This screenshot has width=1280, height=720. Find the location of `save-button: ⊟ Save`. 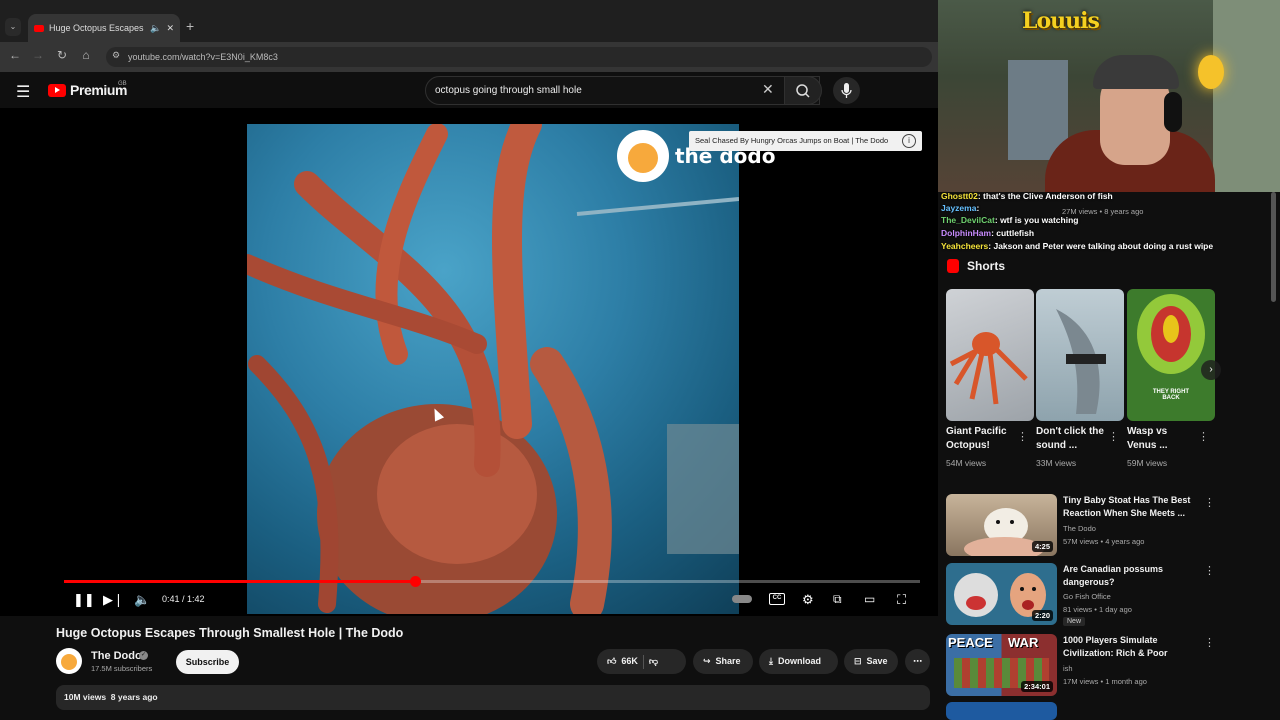

save-button: ⊟ Save is located at coordinates (871, 661).